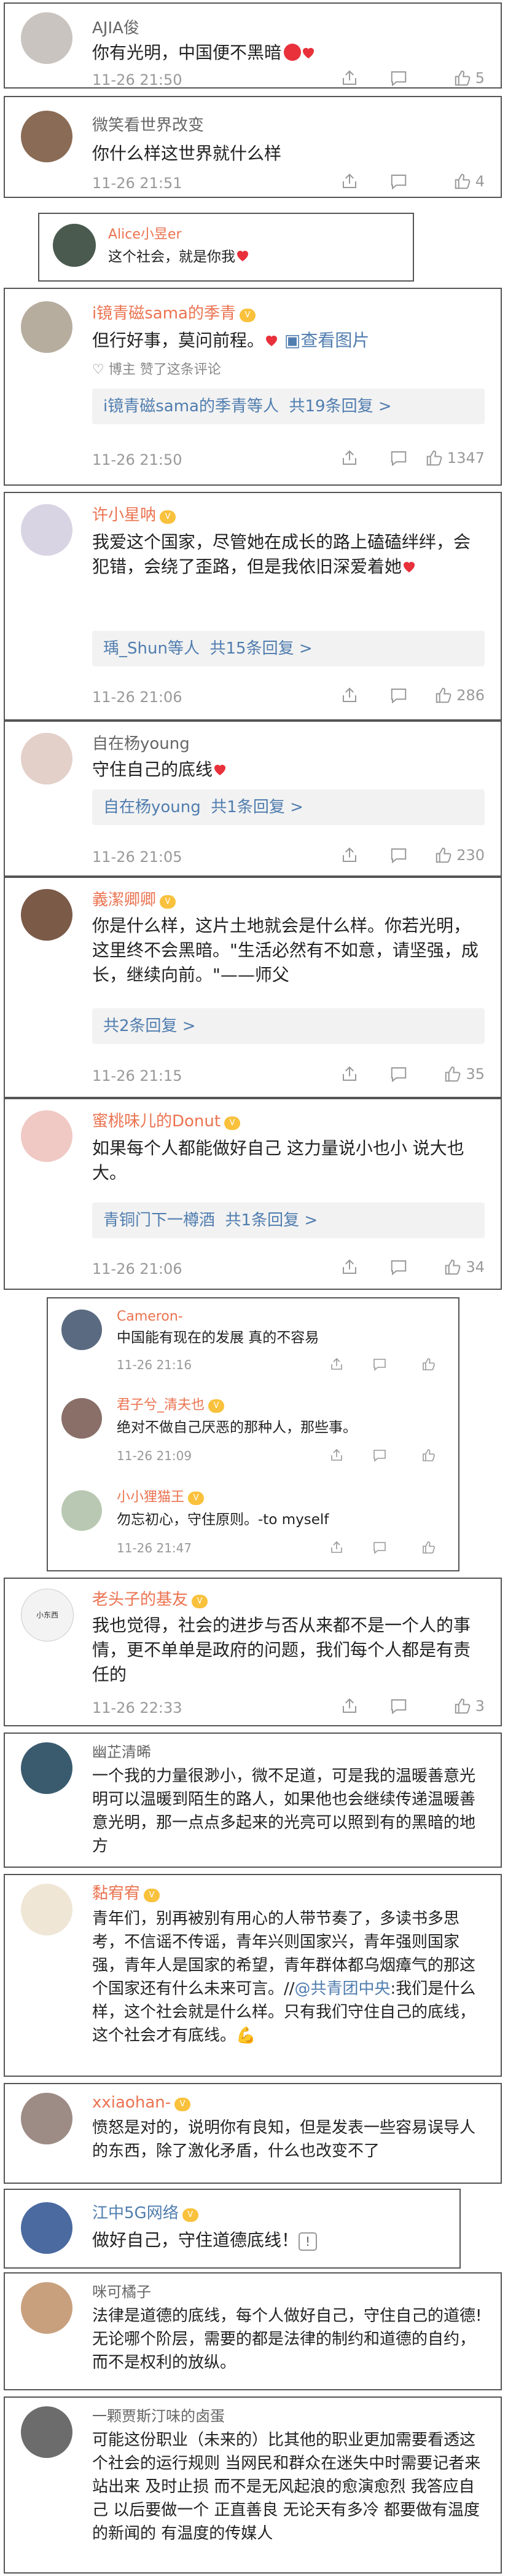 The image size is (508, 2576). Describe the element at coordinates (216, 1406) in the screenshot. I see `vip-badge-icon: V` at that location.